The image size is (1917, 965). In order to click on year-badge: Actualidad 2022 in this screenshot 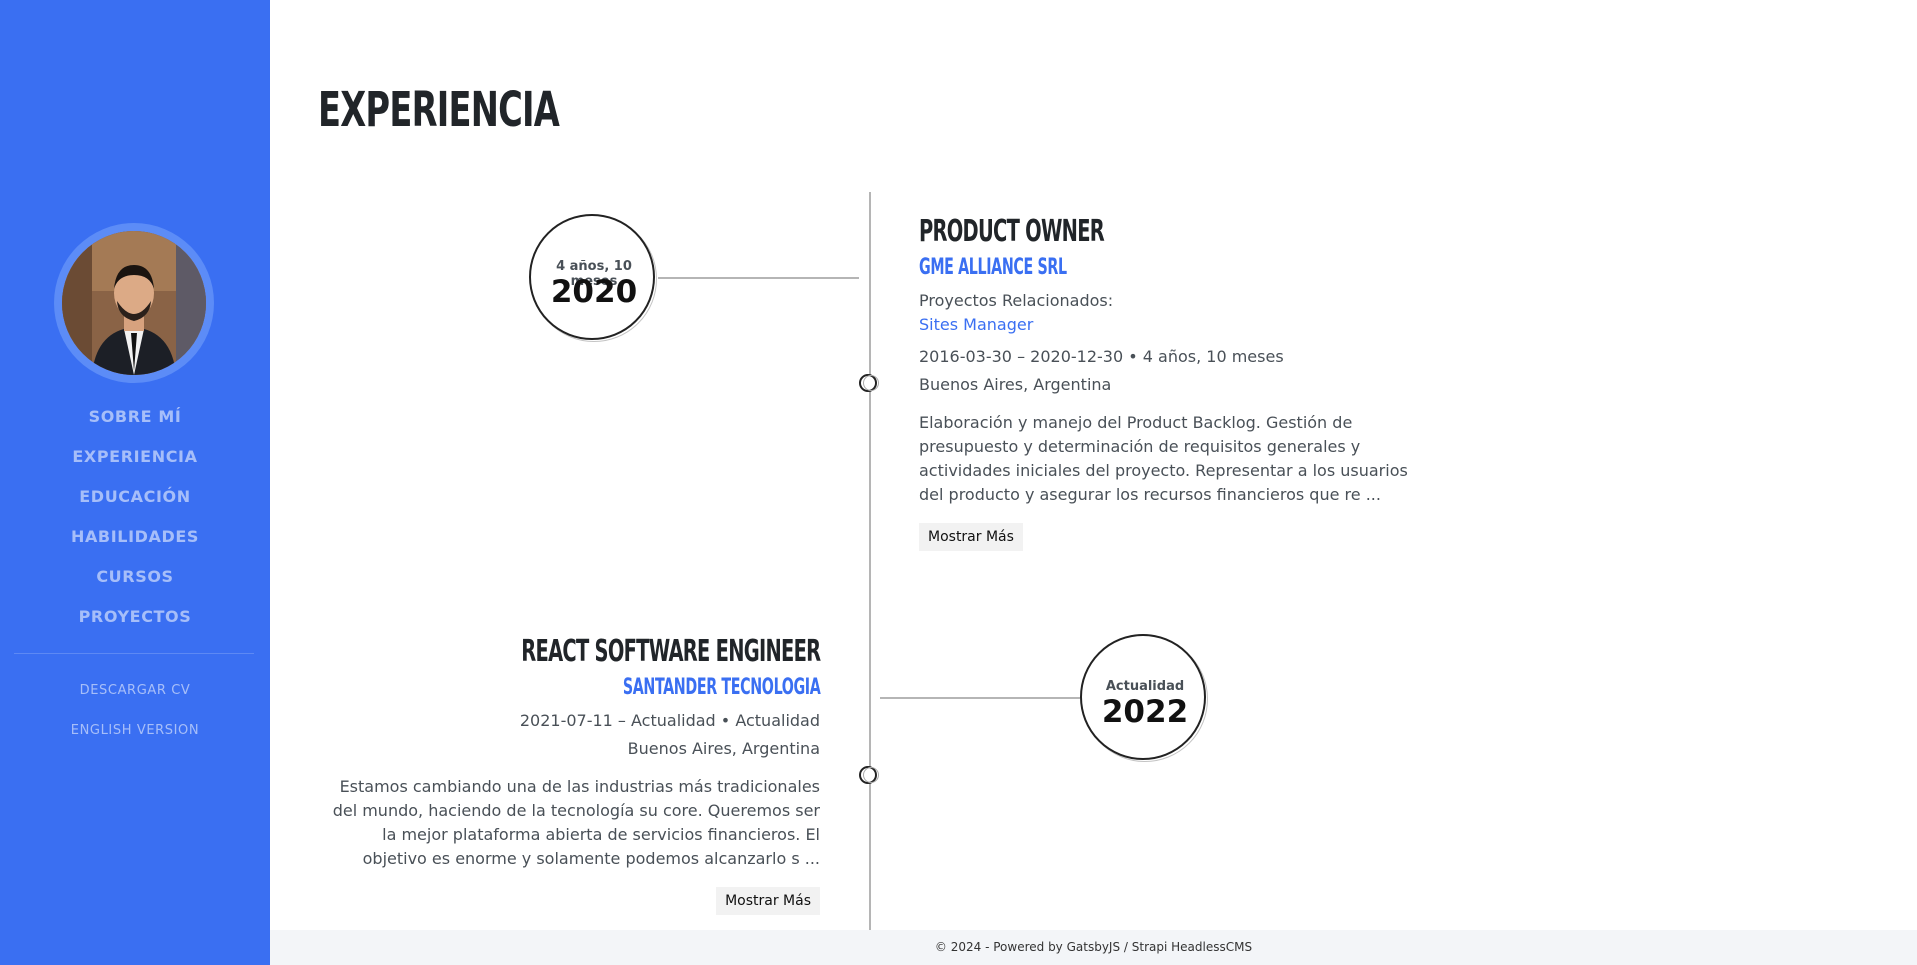, I will do `click(1144, 698)`.